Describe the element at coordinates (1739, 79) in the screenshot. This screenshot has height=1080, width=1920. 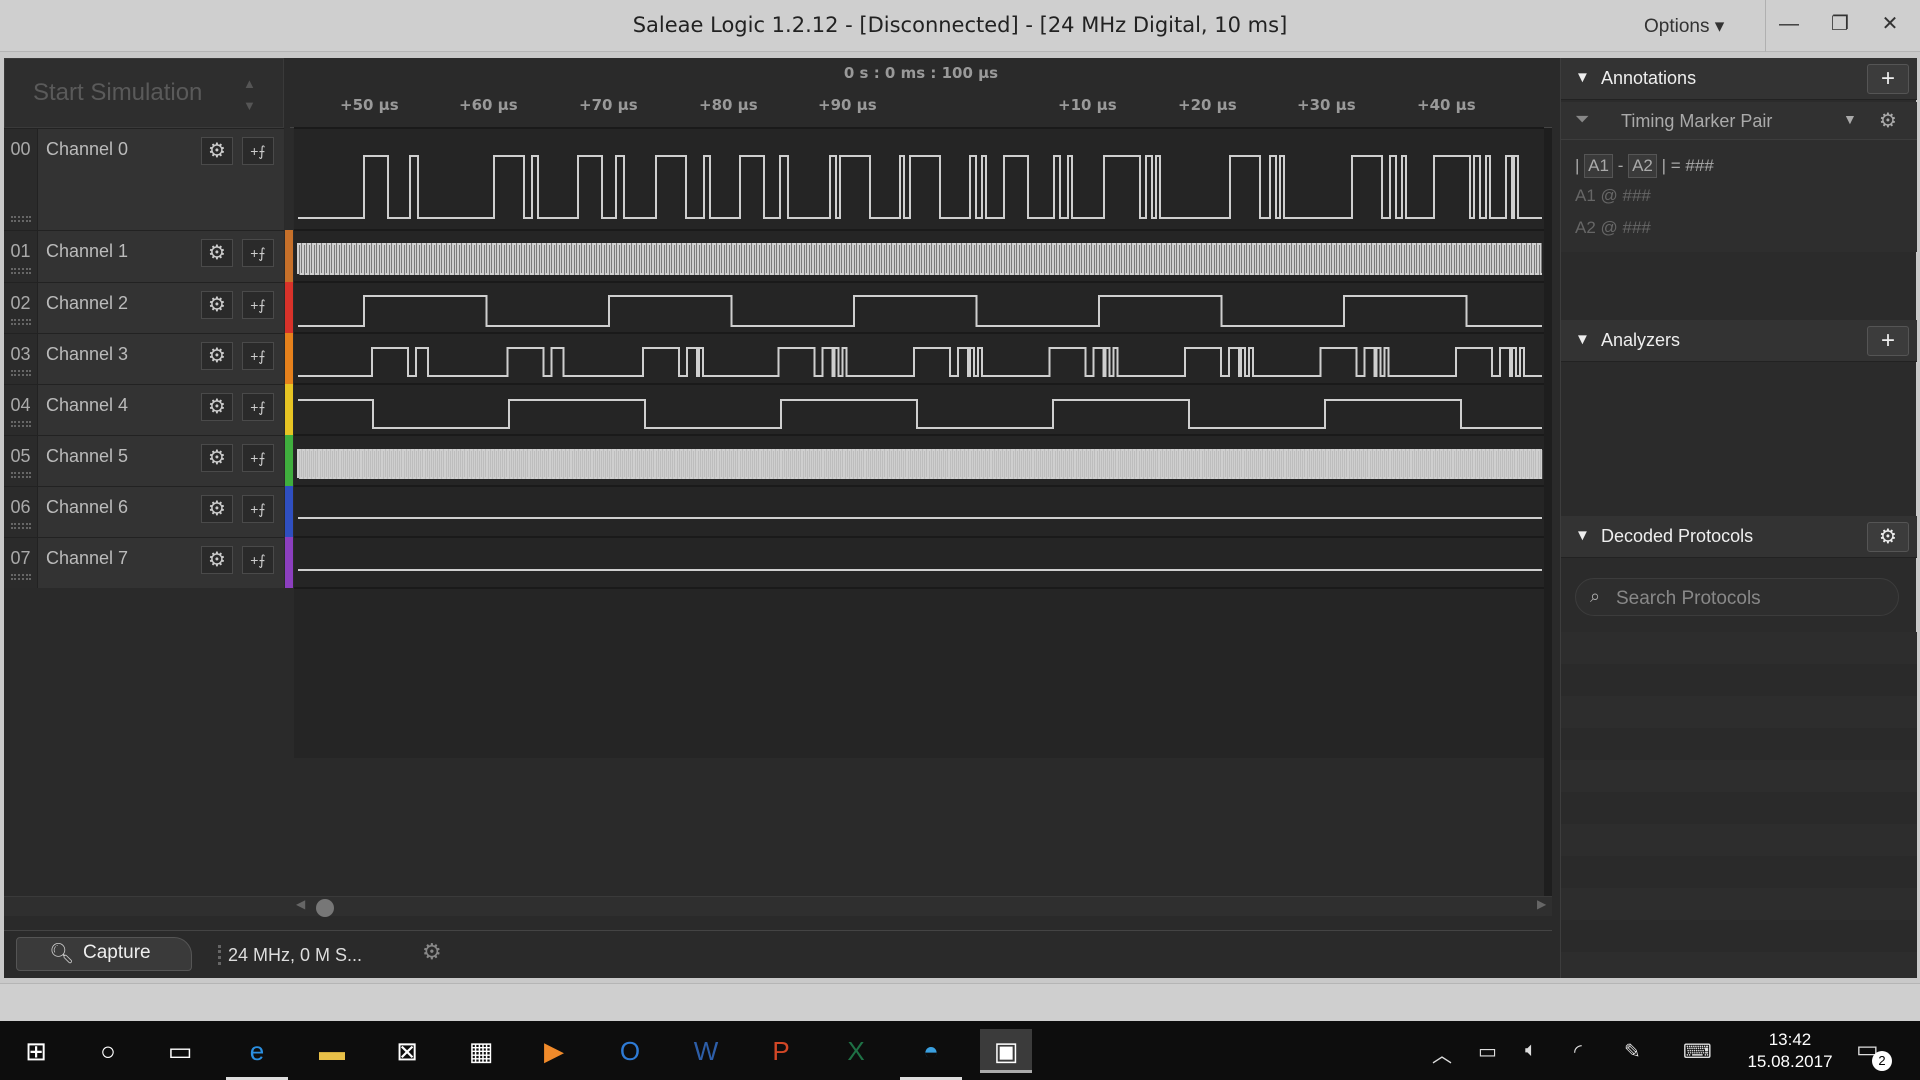
I see `annotations-header: ▼ Annotations +` at that location.